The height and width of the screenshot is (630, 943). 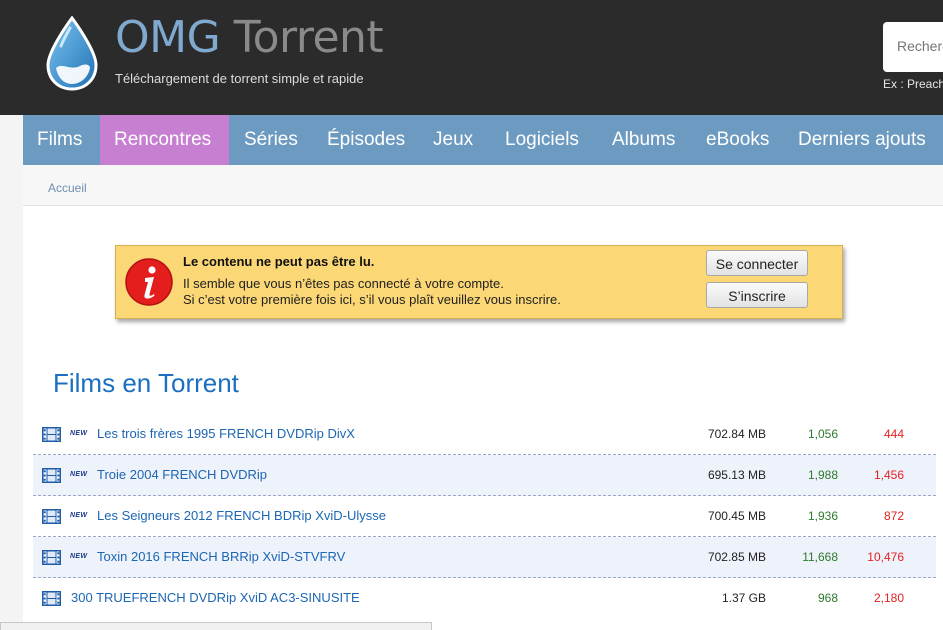 I want to click on water-drop-logo-icon, so click(x=72, y=56).